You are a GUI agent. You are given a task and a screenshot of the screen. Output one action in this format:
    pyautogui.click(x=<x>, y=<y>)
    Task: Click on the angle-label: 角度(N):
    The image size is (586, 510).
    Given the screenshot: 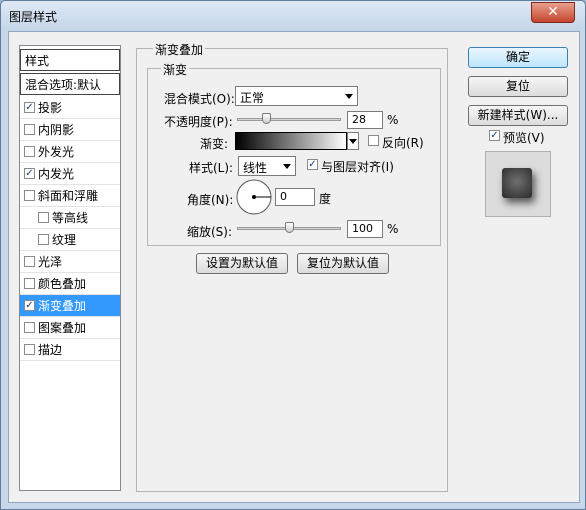 What is the action you would take?
    pyautogui.click(x=210, y=200)
    